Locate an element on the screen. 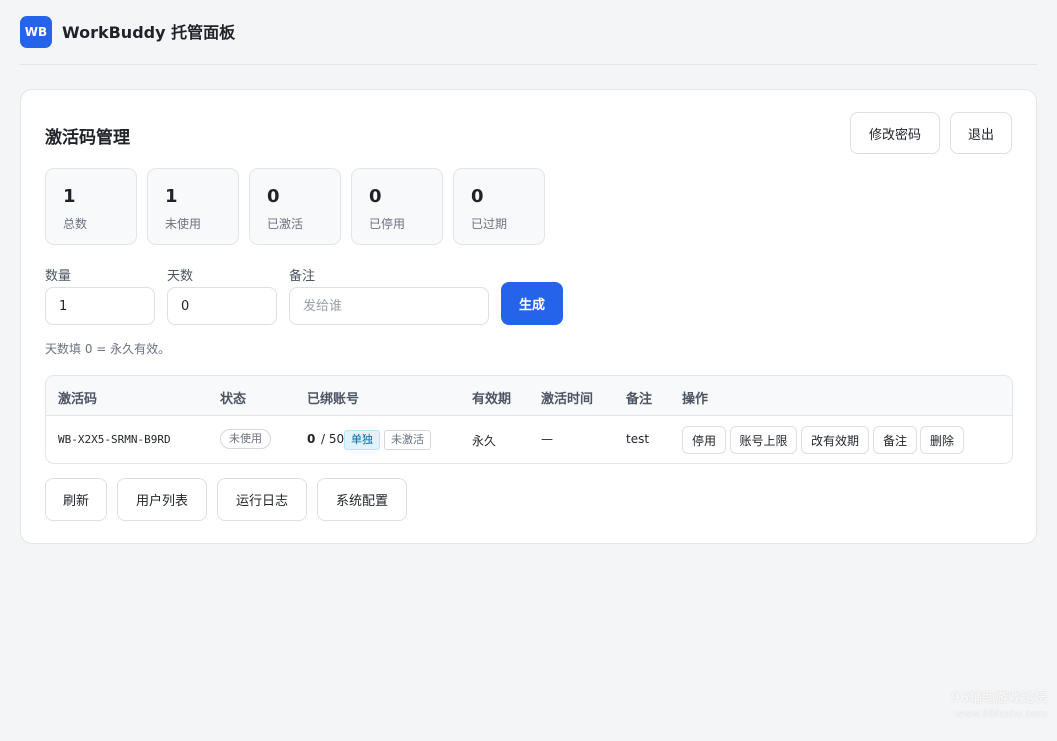  page-title: 激活码管理 is located at coordinates (87, 138).